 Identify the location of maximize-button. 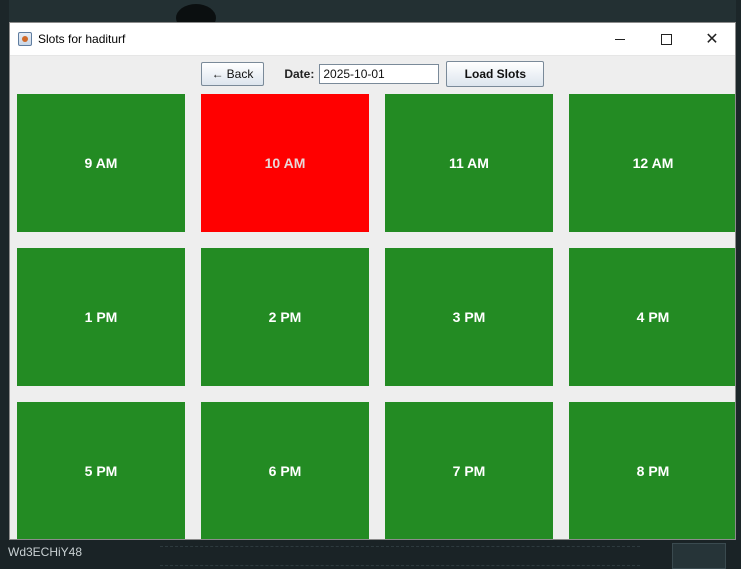
(666, 39).